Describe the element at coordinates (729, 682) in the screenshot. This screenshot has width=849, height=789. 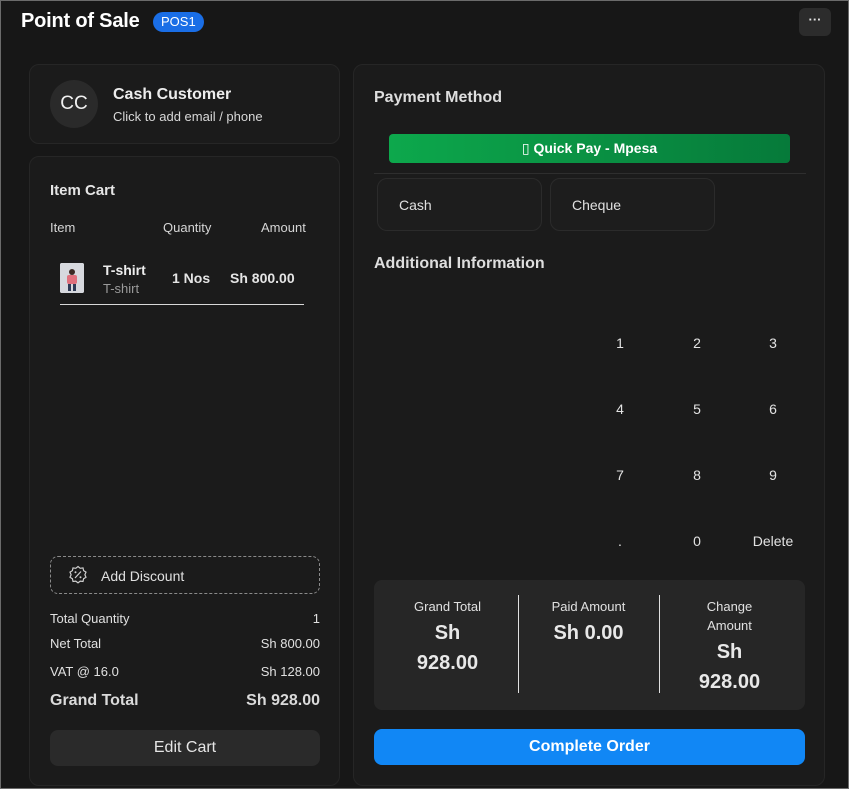
I see `summary-change-value: 928.00` at that location.